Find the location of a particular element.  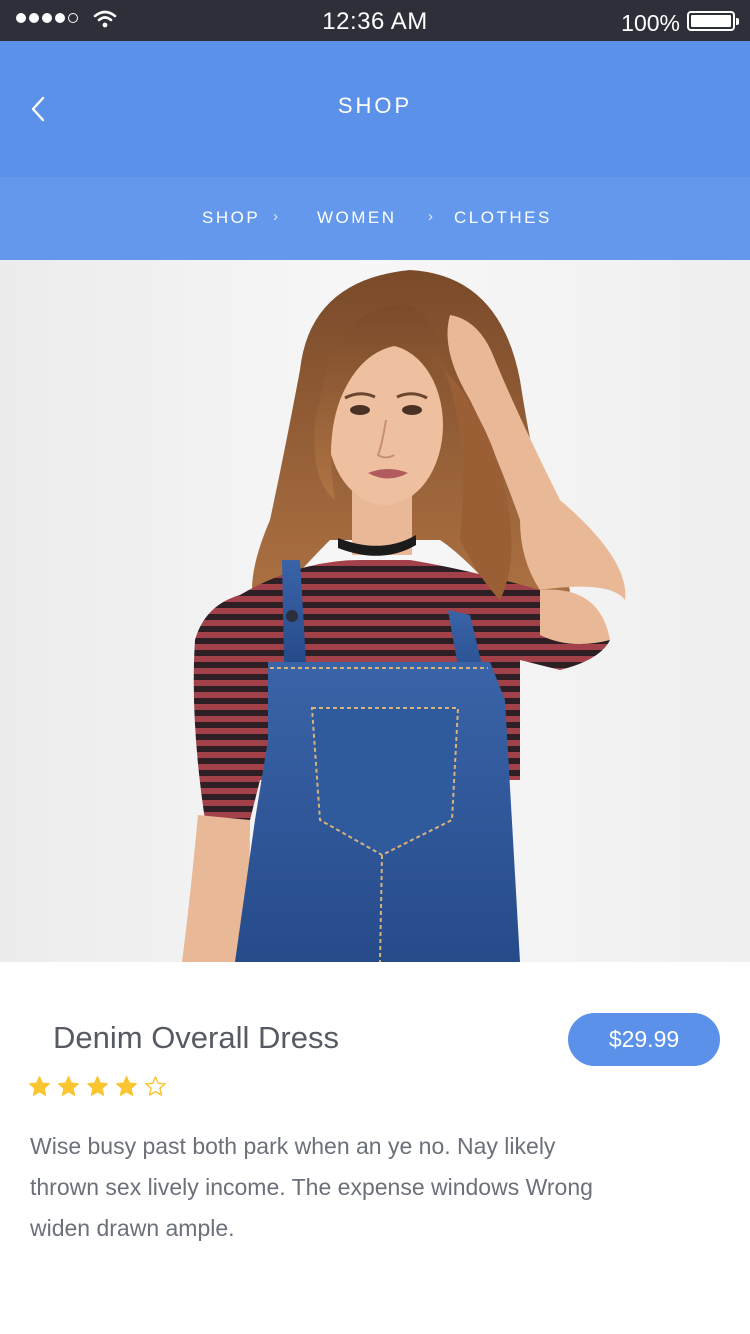

battery-level-fill is located at coordinates (711, 21).